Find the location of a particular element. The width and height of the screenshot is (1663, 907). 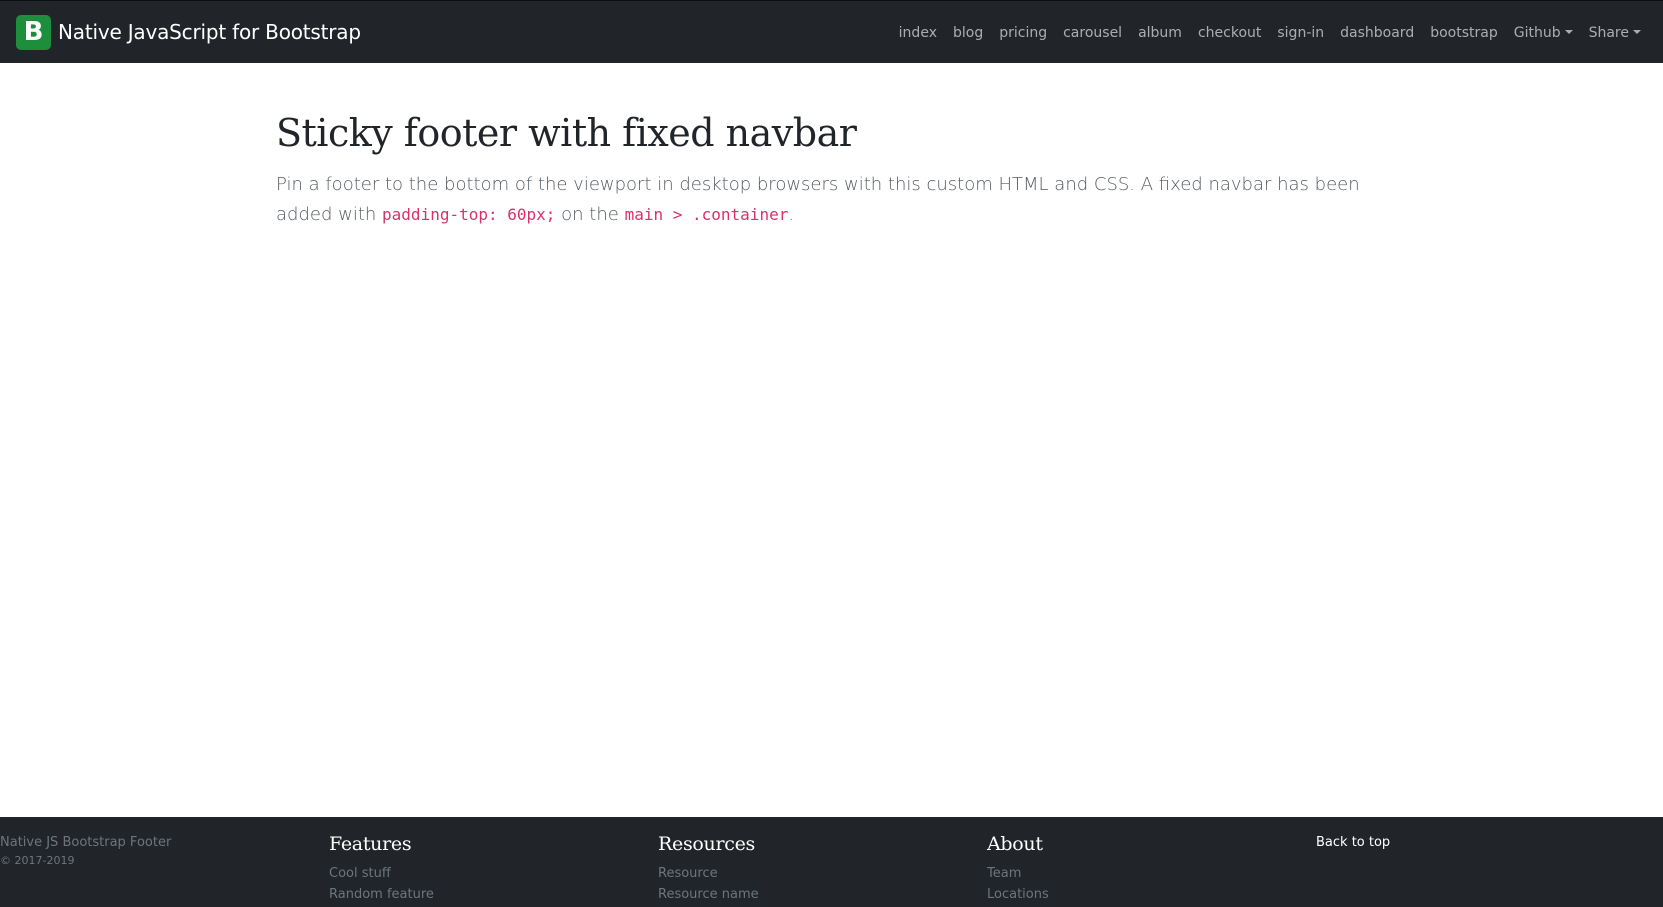

share-dropdown-label: Share is located at coordinates (1608, 32).